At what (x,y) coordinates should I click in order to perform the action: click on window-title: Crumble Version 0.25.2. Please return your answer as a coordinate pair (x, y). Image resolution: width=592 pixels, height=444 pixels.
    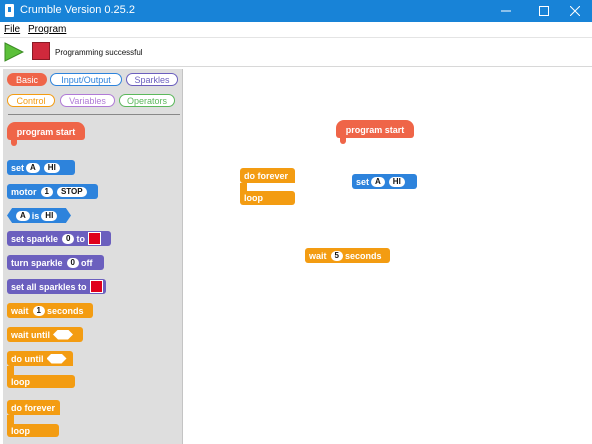
    Looking at the image, I should click on (77, 10).